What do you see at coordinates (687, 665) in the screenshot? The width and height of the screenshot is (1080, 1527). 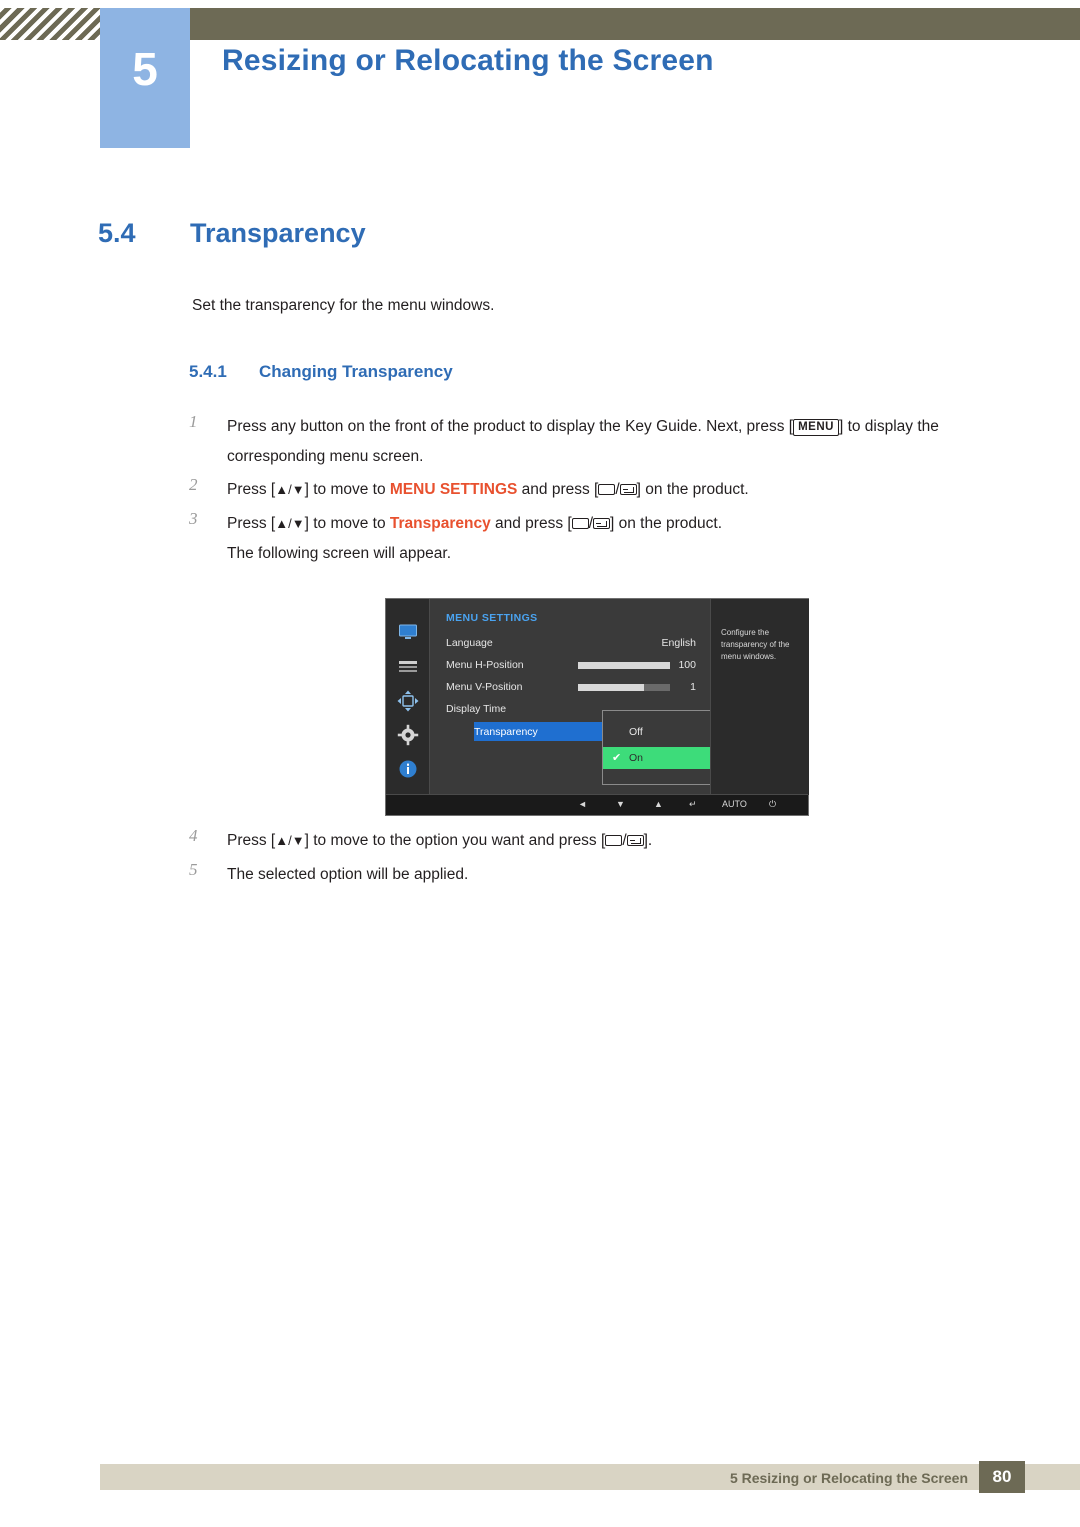 I see `osd-row-menu-h-position-value: 100` at bounding box center [687, 665].